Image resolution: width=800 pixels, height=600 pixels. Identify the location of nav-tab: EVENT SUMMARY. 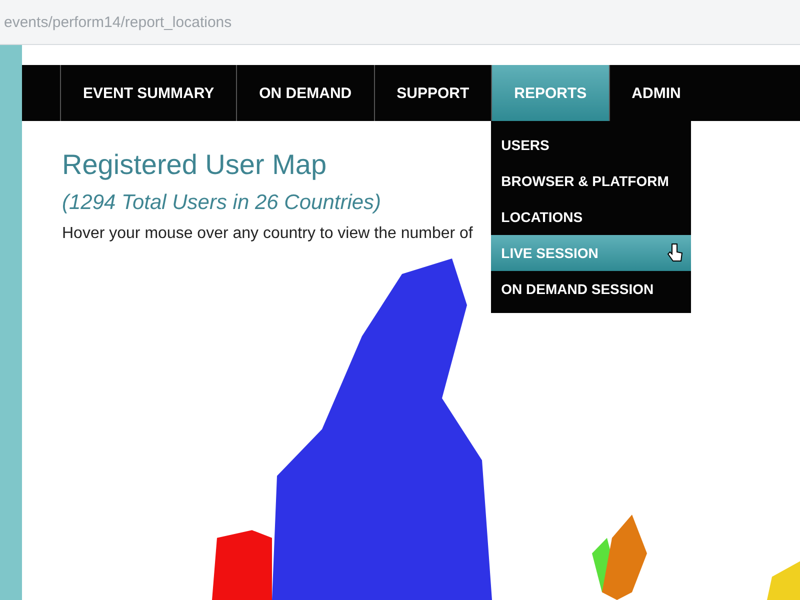
(148, 93).